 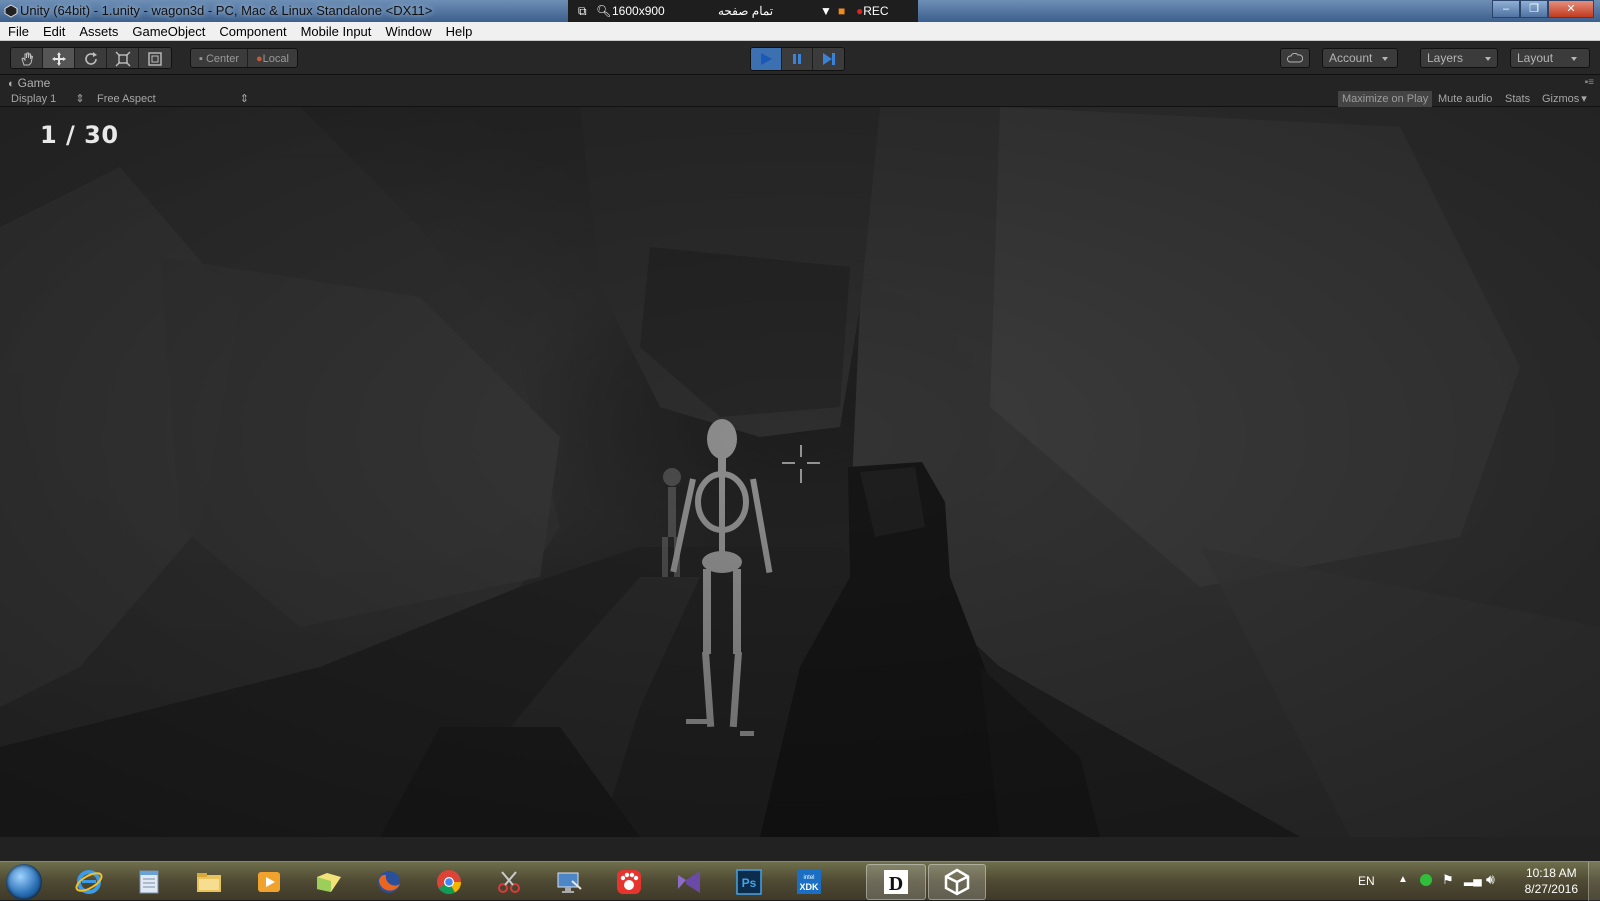 I want to click on clock: 10:18 AM 8/27/2016, so click(x=1551, y=881).